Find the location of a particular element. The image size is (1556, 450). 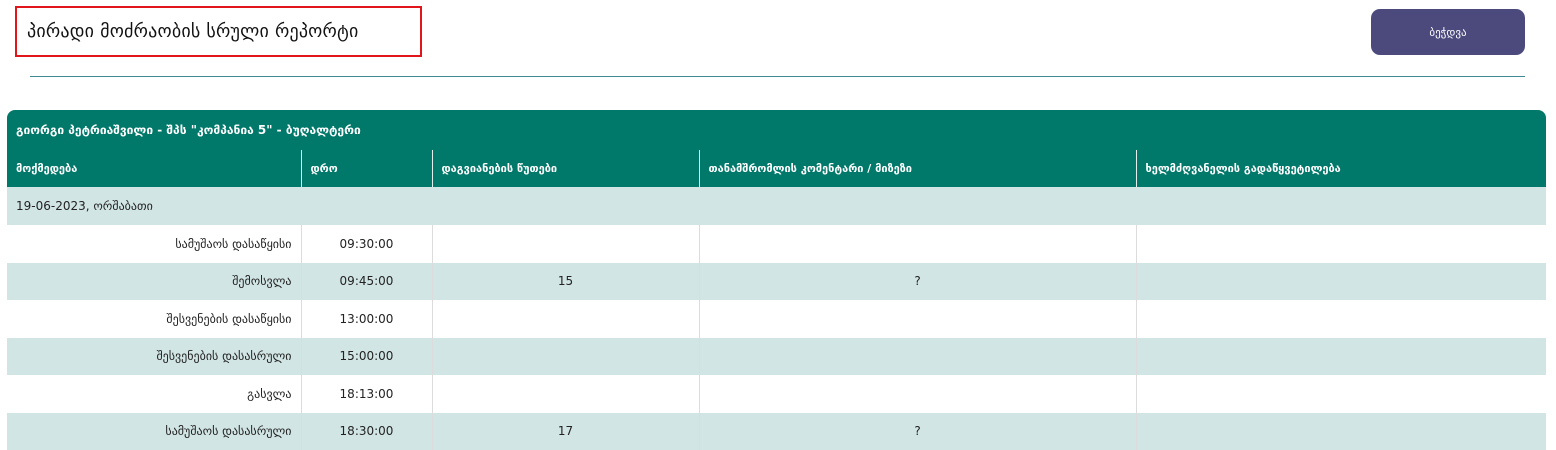

cell-action: შესვენების დასასრული is located at coordinates (154, 356).